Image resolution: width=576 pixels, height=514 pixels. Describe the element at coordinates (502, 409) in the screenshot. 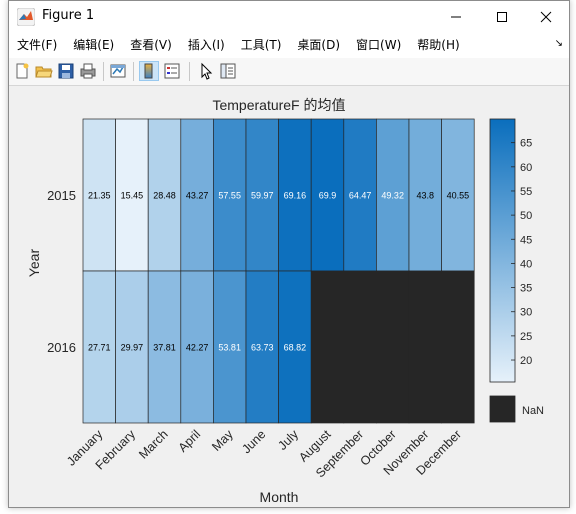

I see `nan-legend-swatch` at that location.